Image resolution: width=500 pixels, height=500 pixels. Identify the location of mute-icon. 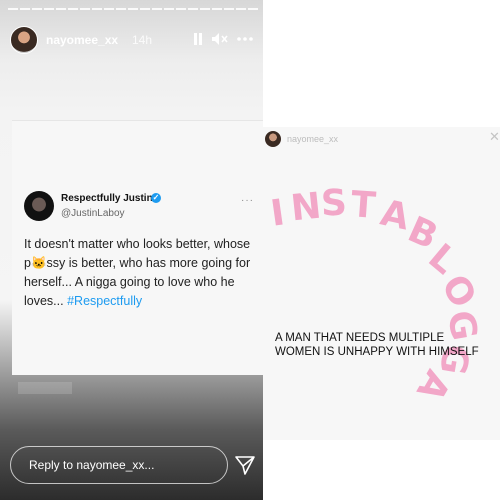
(220, 40).